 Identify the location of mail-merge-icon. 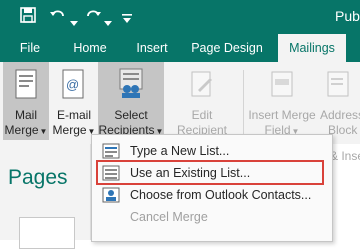
(26, 86).